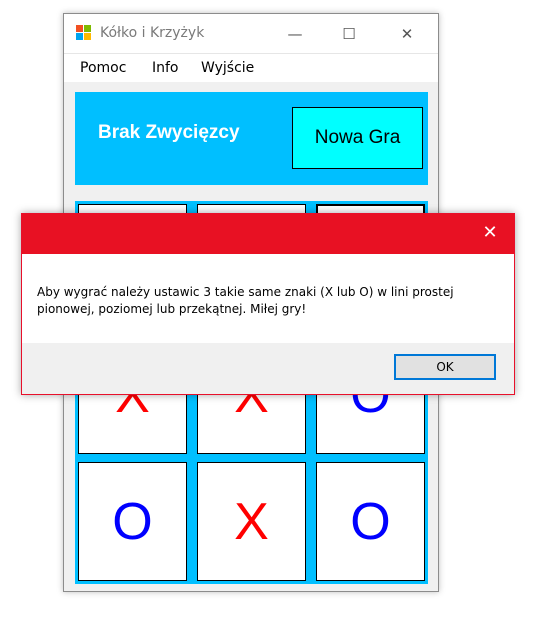 The width and height of the screenshot is (544, 621). What do you see at coordinates (268, 234) in the screenshot?
I see `dialog-title-bar: ✕` at bounding box center [268, 234].